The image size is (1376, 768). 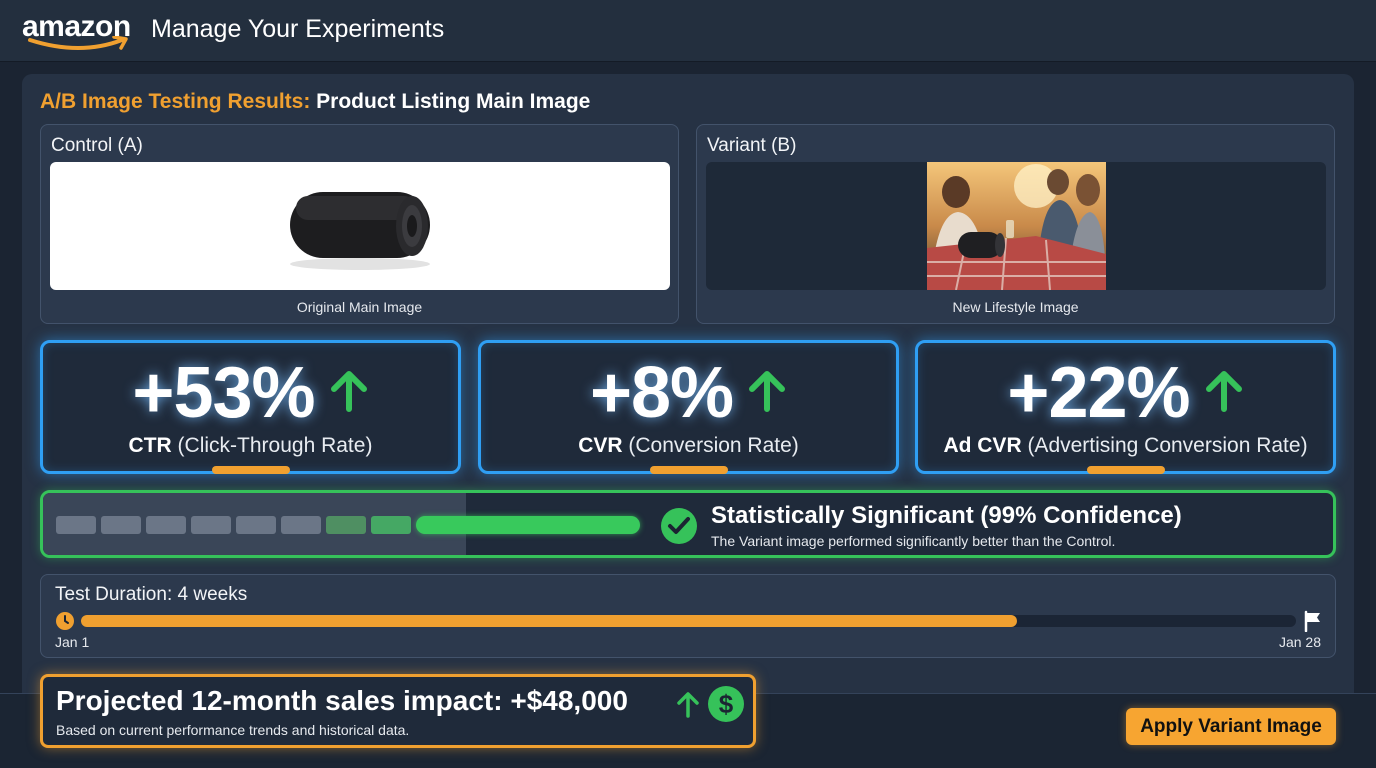 What do you see at coordinates (1015, 307) in the screenshot?
I see `variant-caption: New Lifestyle Image` at bounding box center [1015, 307].